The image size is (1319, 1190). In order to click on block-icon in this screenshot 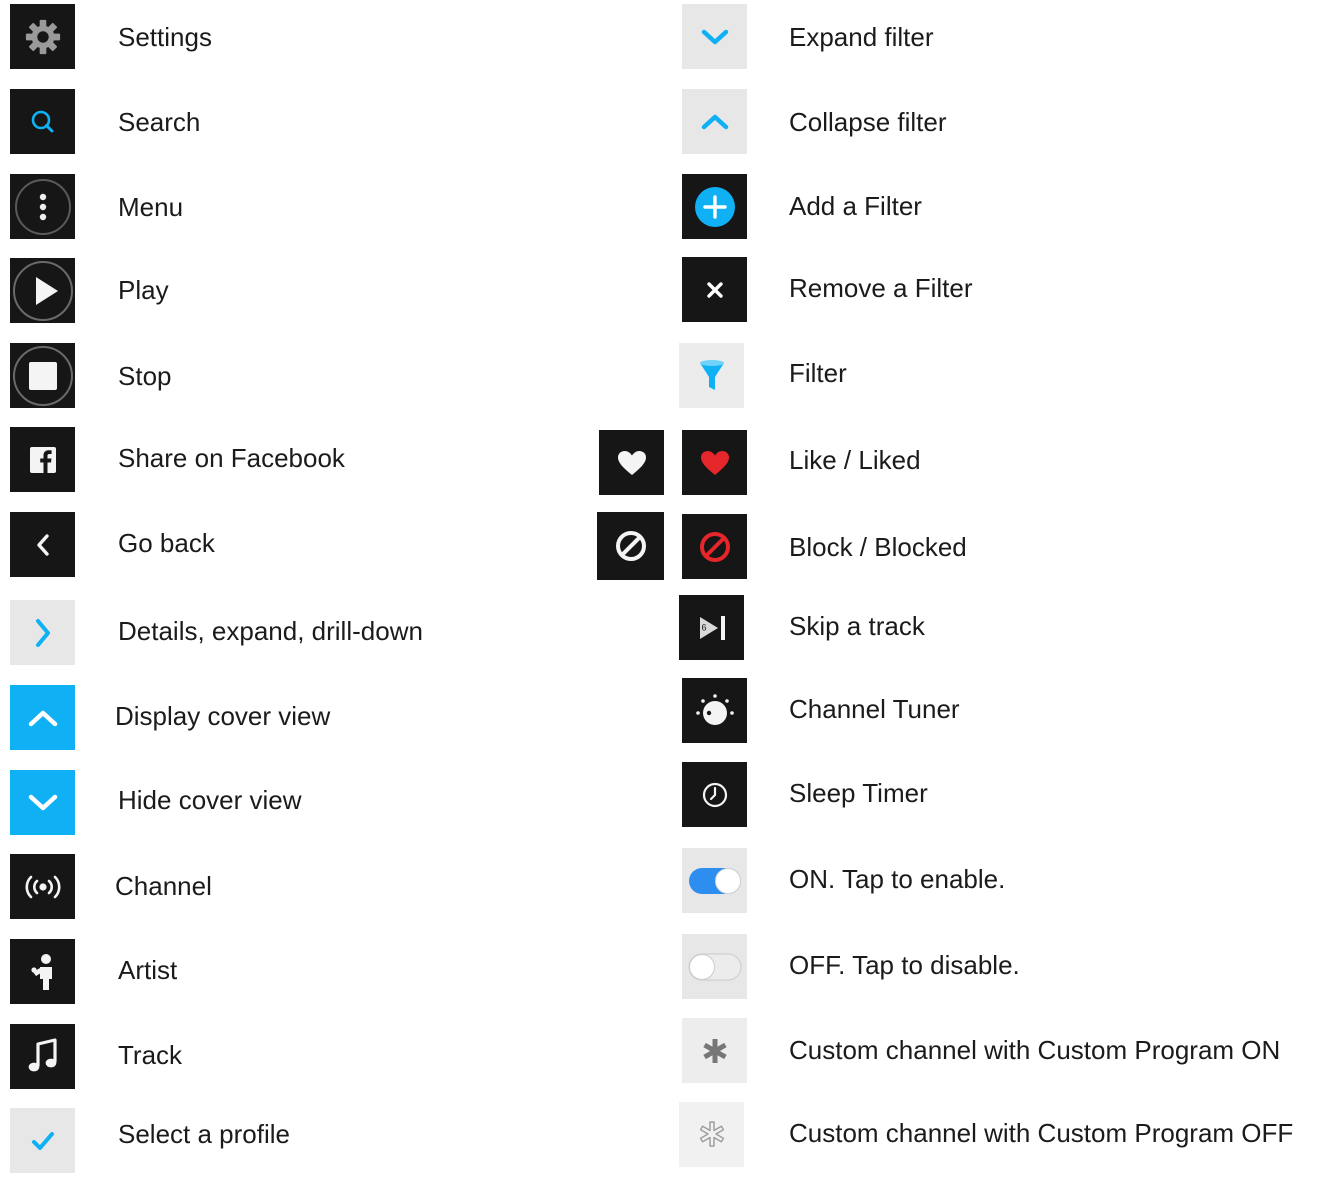, I will do `click(630, 546)`.